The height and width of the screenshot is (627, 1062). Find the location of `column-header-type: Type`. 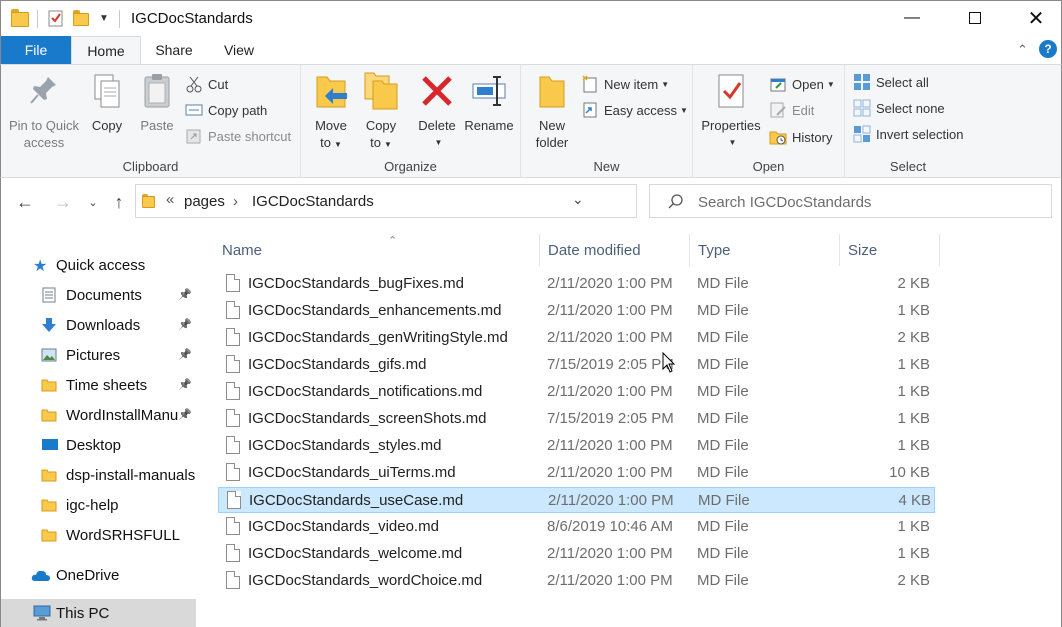

column-header-type: Type is located at coordinates (765, 250).